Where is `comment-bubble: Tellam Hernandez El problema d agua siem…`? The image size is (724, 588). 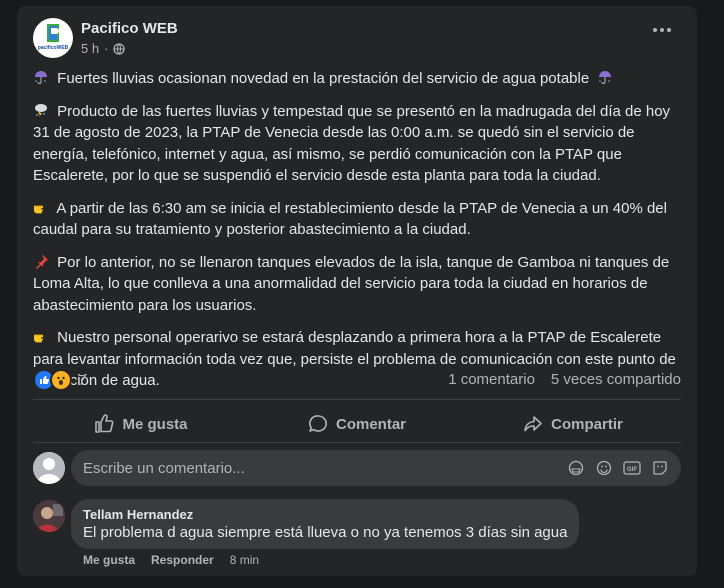
comment-bubble: Tellam Hernandez El problema d agua siem… is located at coordinates (325, 524).